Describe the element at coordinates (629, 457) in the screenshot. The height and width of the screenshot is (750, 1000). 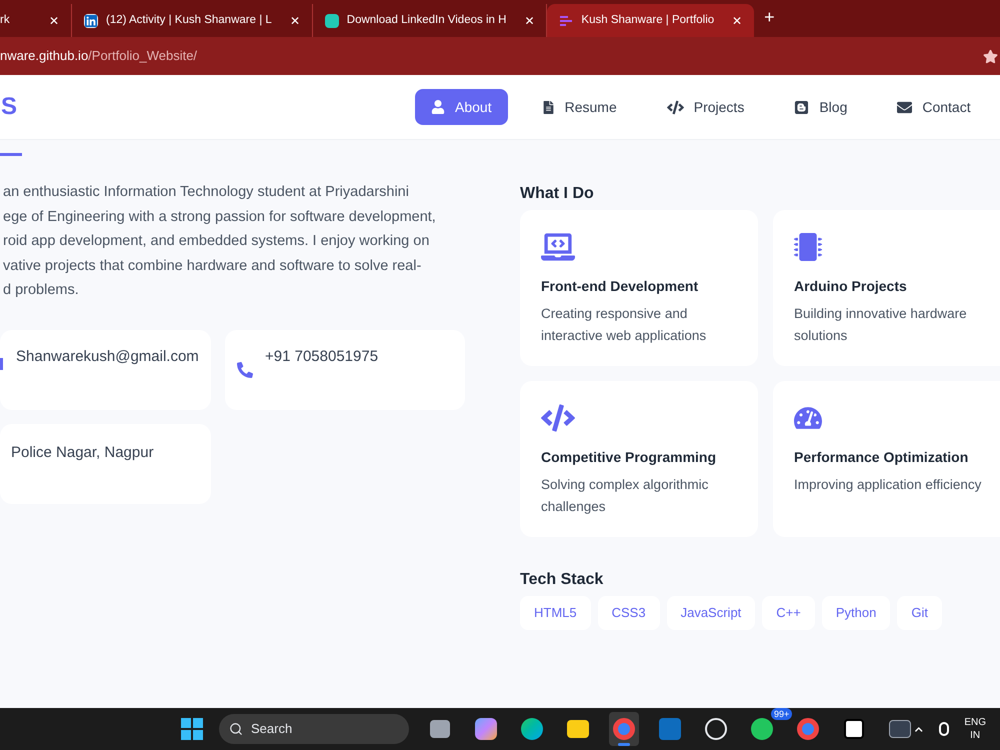
I see `service-title: Competitive Programming` at that location.